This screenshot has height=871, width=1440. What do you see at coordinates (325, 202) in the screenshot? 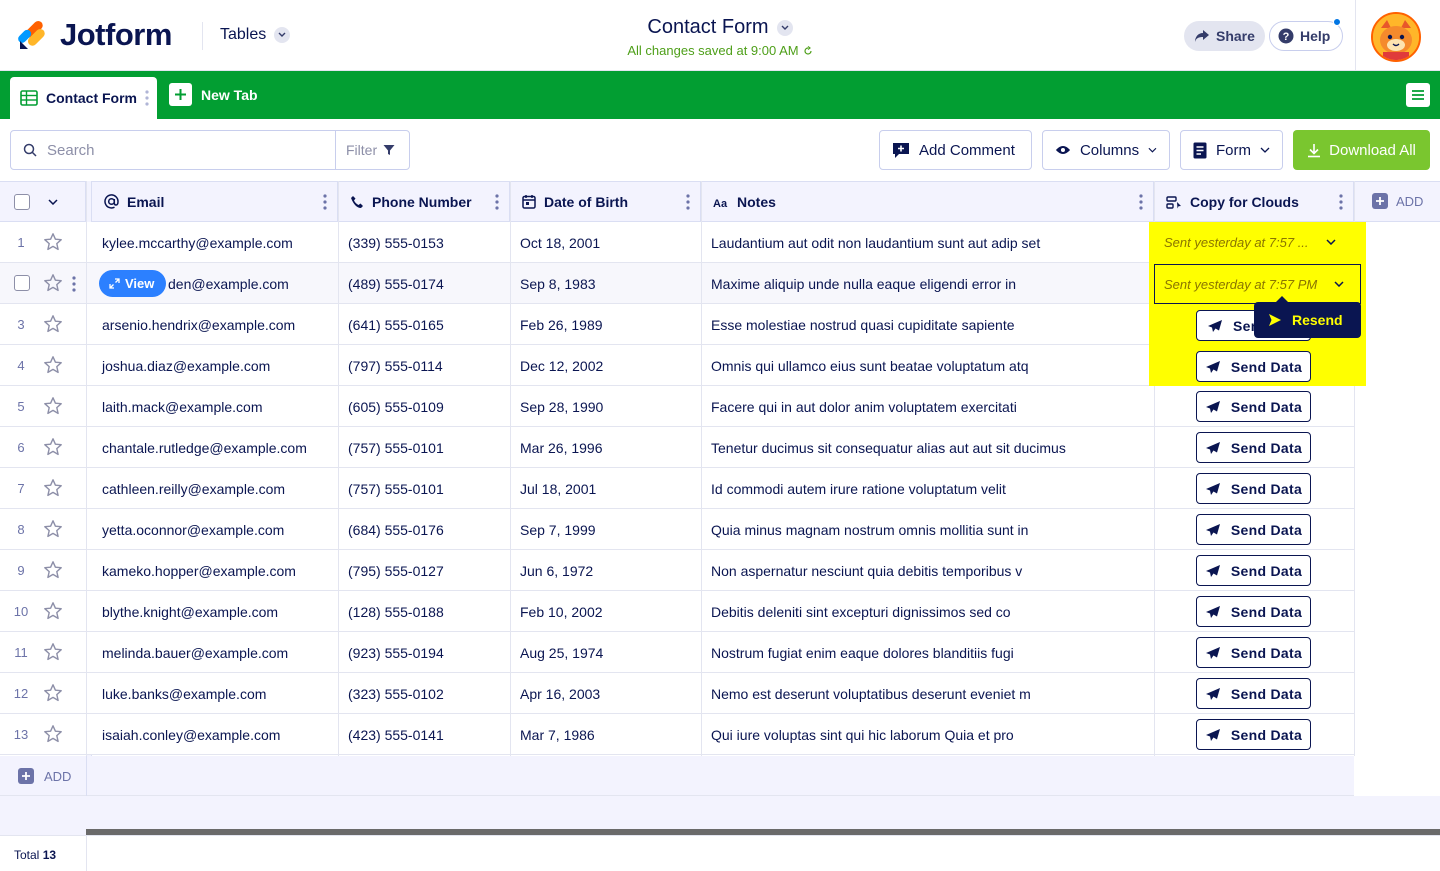
I see `column-email-options-icon` at bounding box center [325, 202].